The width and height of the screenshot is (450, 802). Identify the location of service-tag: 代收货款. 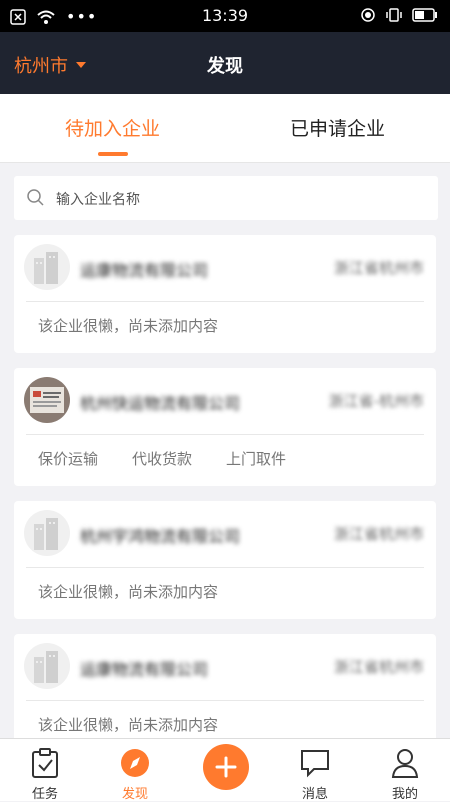
(162, 459).